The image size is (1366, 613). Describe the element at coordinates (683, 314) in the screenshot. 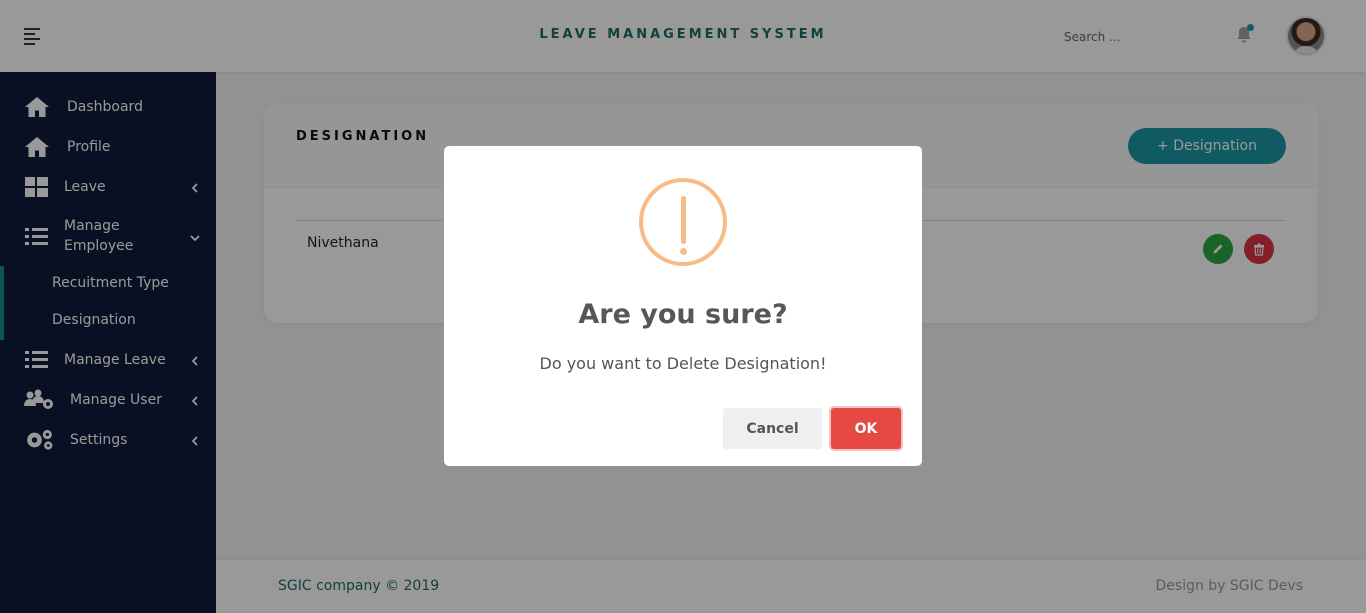

I see `dialog-title: Are you sure?` at that location.